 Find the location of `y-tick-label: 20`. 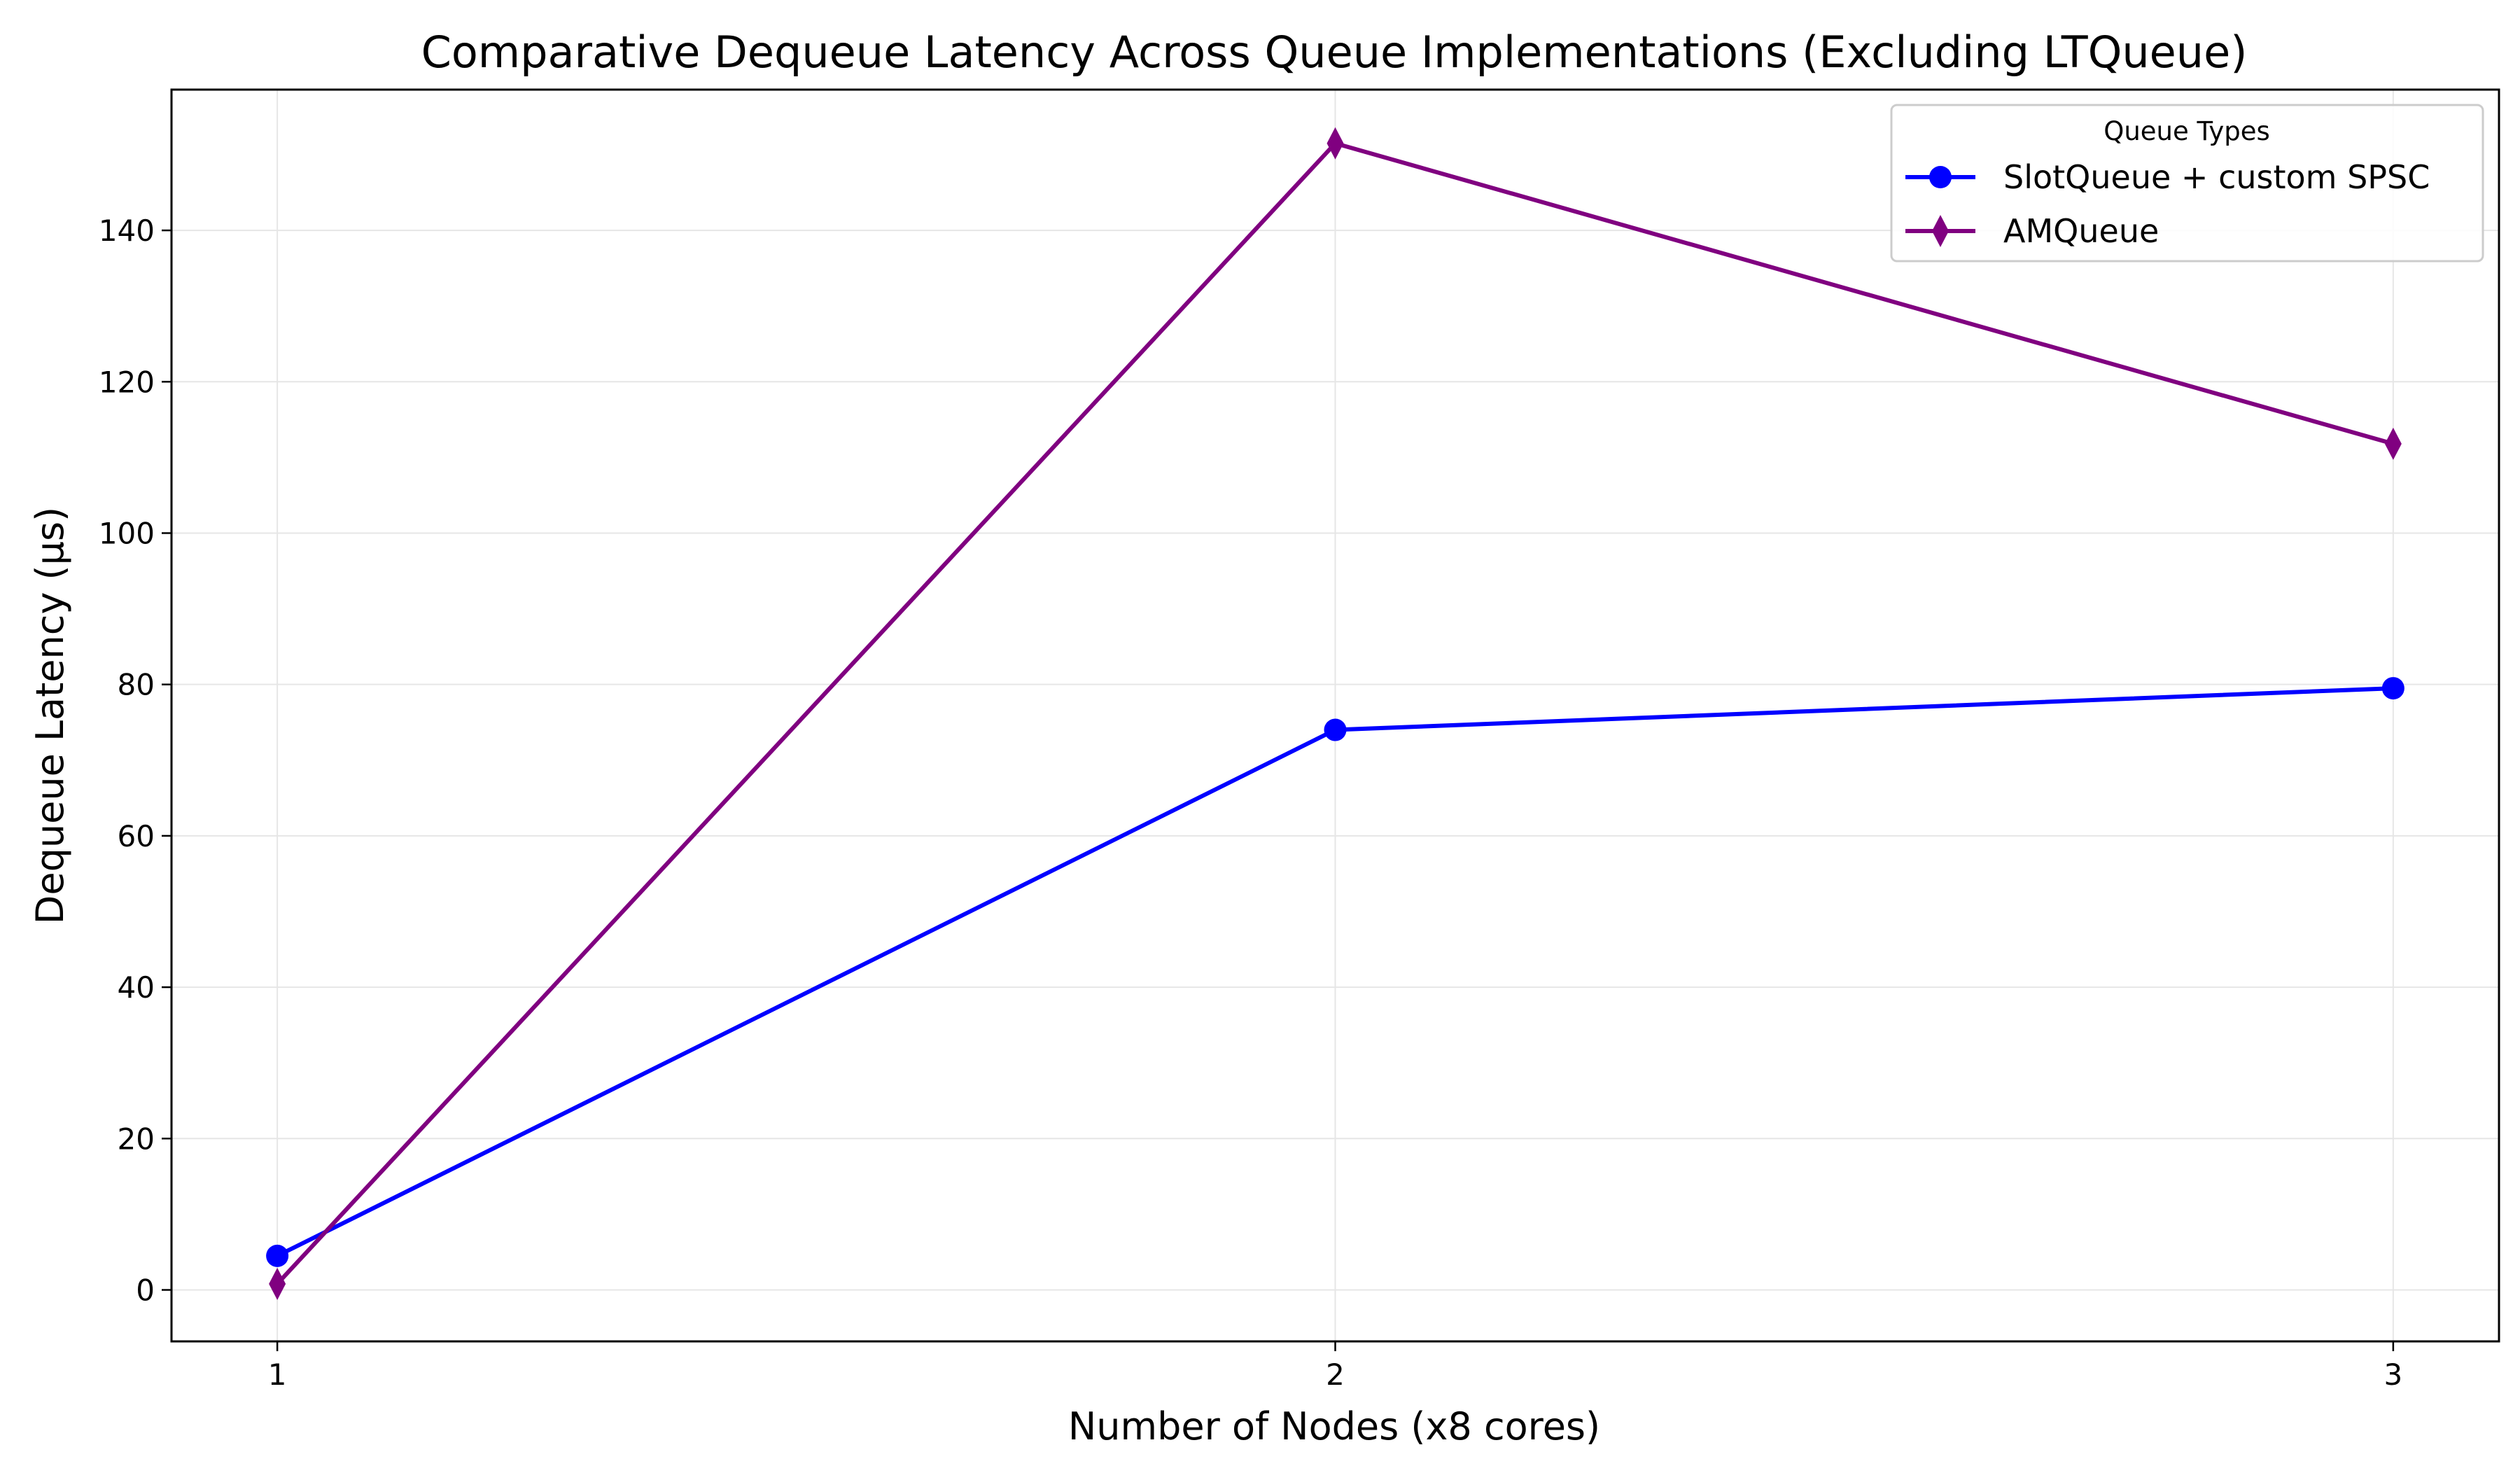

y-tick-label: 20 is located at coordinates (136, 1139).